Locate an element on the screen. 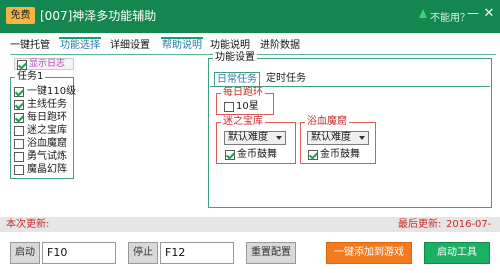 Image resolution: width=500 pixels, height=273 pixels. task-label: 迷之宝库 is located at coordinates (47, 130).